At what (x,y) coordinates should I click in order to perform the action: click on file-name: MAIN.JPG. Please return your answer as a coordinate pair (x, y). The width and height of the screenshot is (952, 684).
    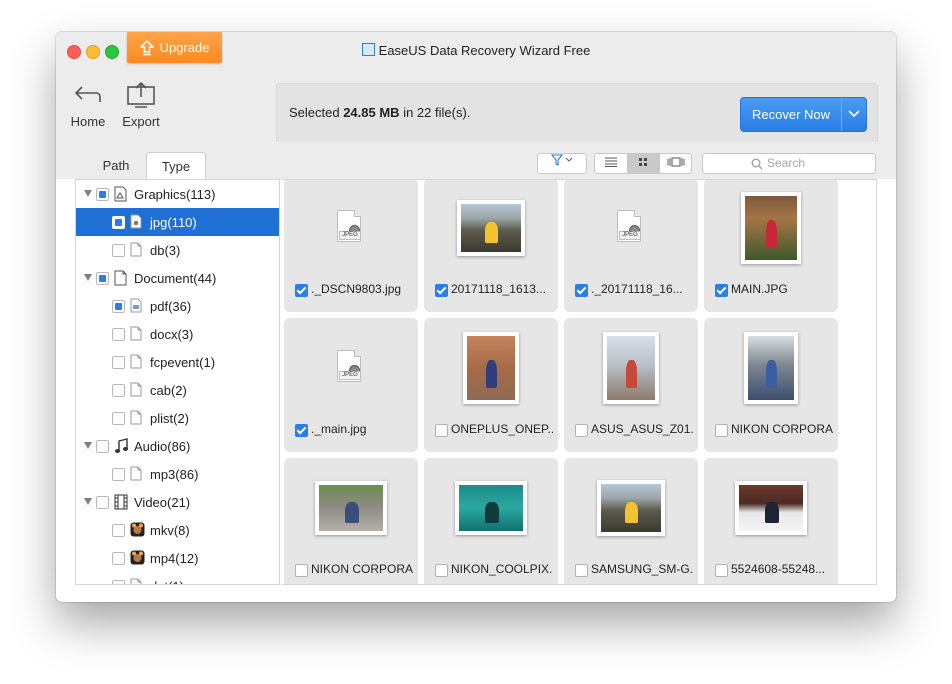
    Looking at the image, I should click on (759, 289).